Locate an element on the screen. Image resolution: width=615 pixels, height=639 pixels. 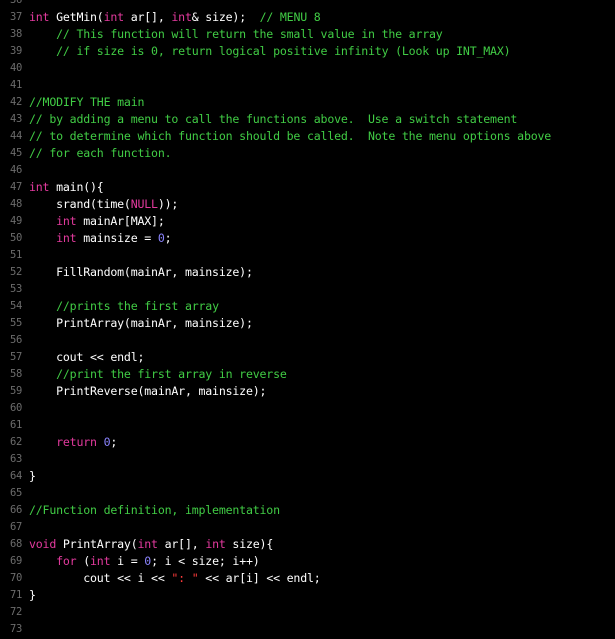
comment-token: //prints the first array is located at coordinates (137, 306).